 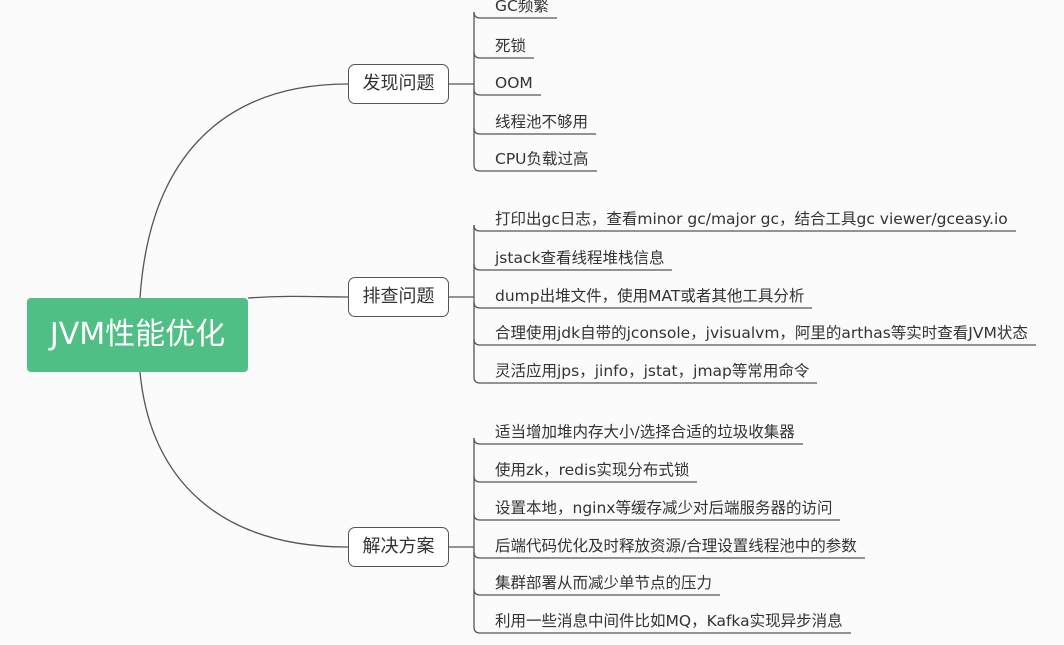 I want to click on connector-root-discover, so click(x=244, y=191).